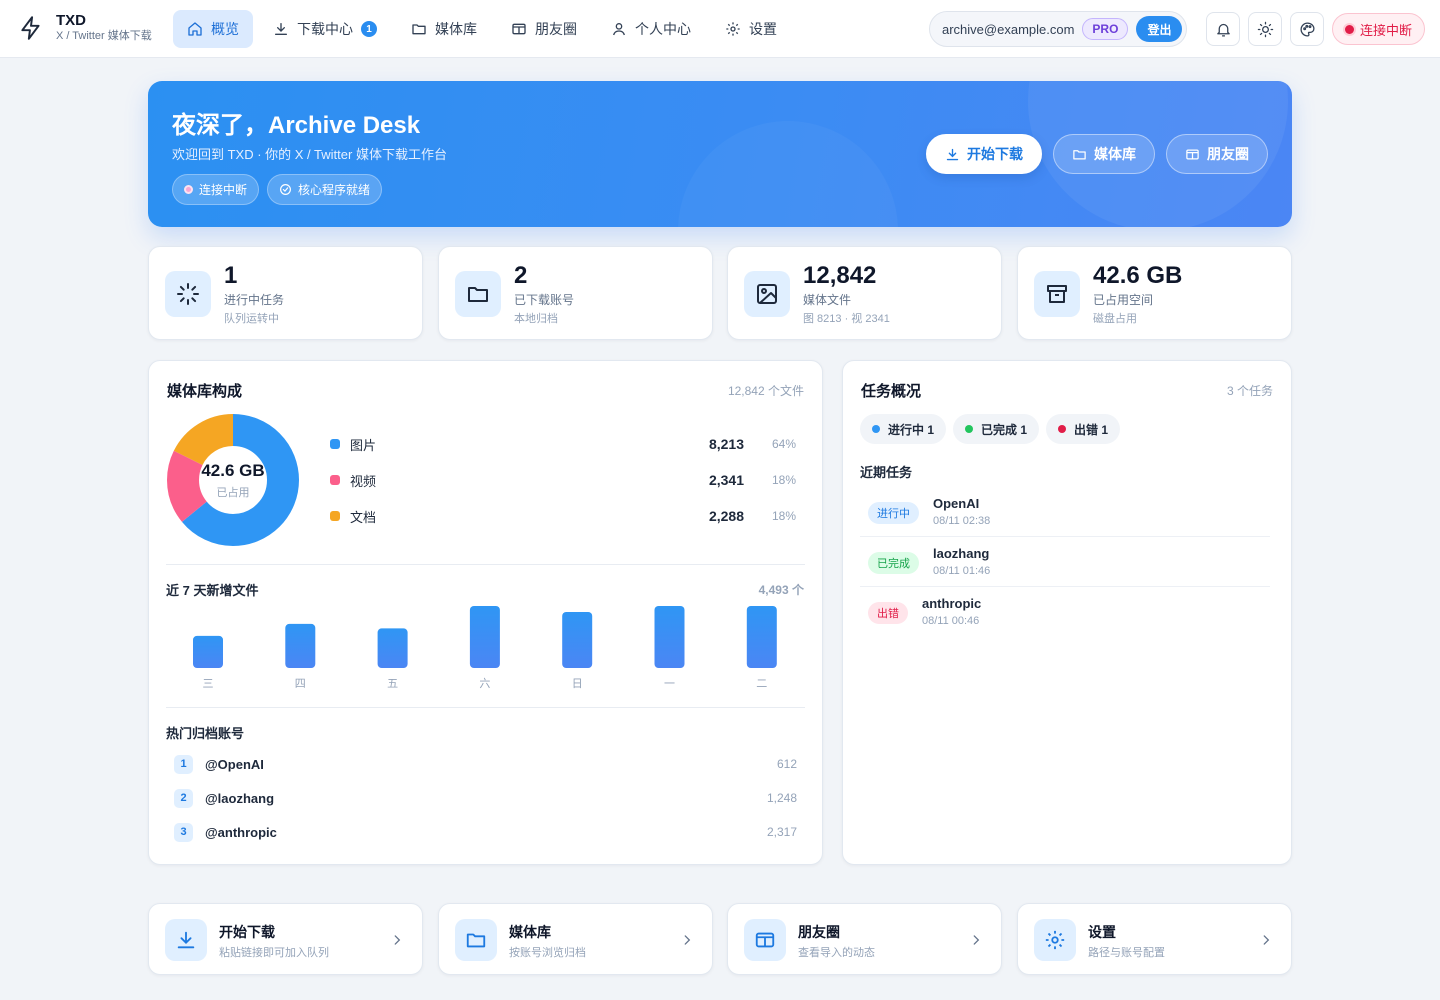  What do you see at coordinates (1115, 154) in the screenshot?
I see `button-label: 媒体库` at bounding box center [1115, 154].